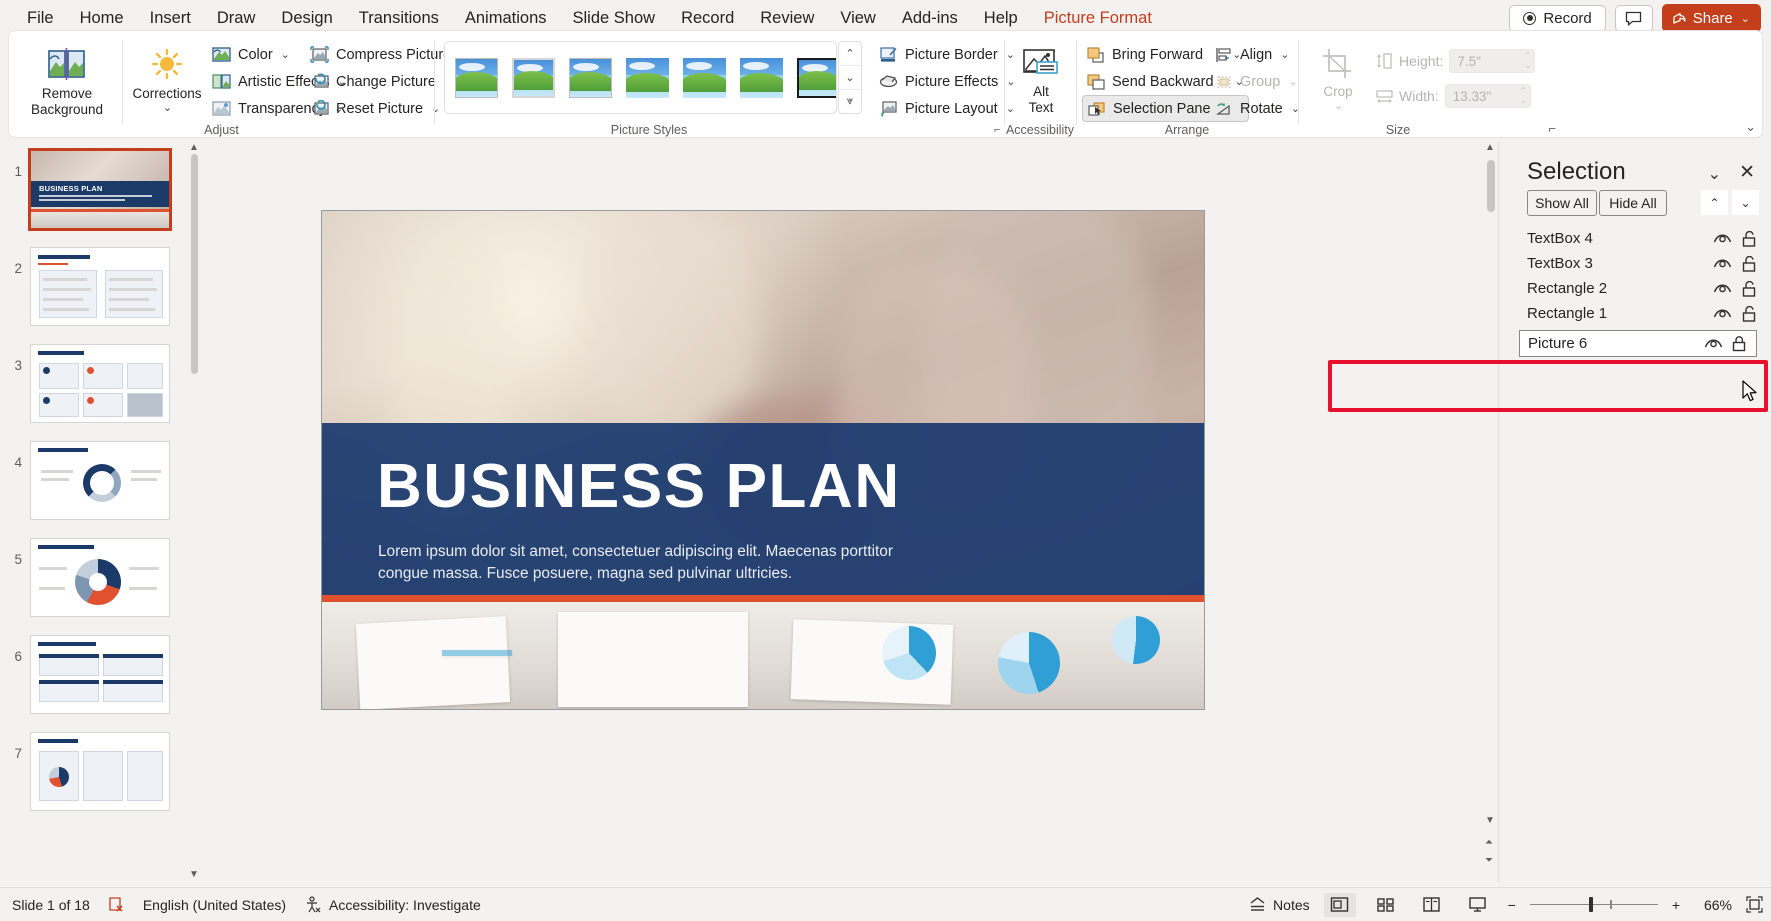  What do you see at coordinates (1711, 18) in the screenshot?
I see `share-button: Share ⌄` at bounding box center [1711, 18].